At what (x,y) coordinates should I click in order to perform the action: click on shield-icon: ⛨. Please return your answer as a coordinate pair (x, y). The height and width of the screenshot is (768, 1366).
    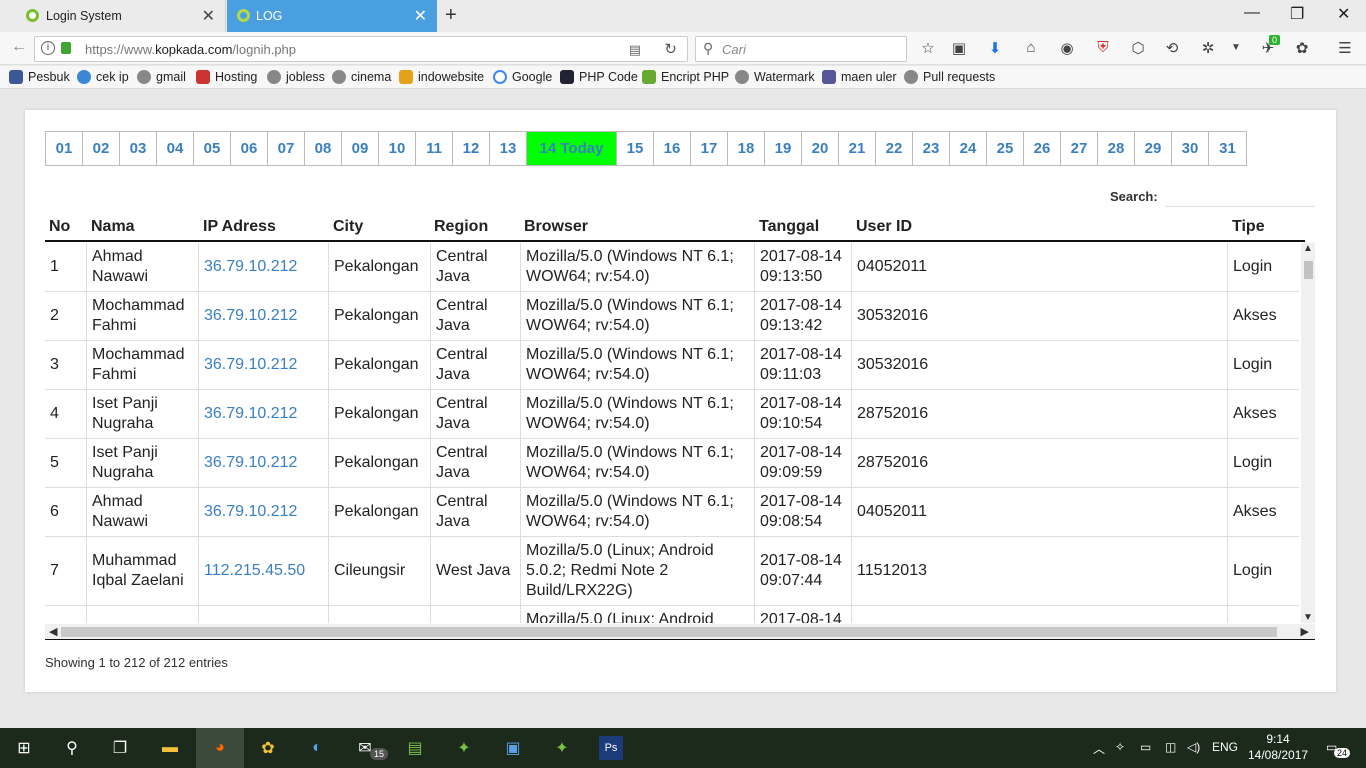
    Looking at the image, I should click on (1103, 47).